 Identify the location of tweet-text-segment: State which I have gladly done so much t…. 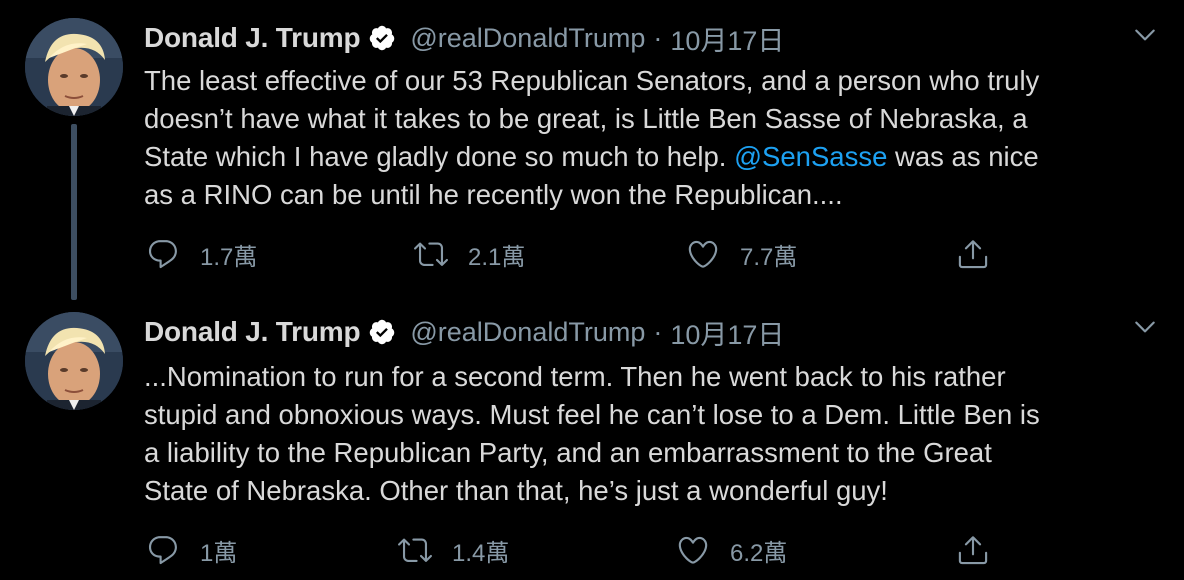
(439, 156).